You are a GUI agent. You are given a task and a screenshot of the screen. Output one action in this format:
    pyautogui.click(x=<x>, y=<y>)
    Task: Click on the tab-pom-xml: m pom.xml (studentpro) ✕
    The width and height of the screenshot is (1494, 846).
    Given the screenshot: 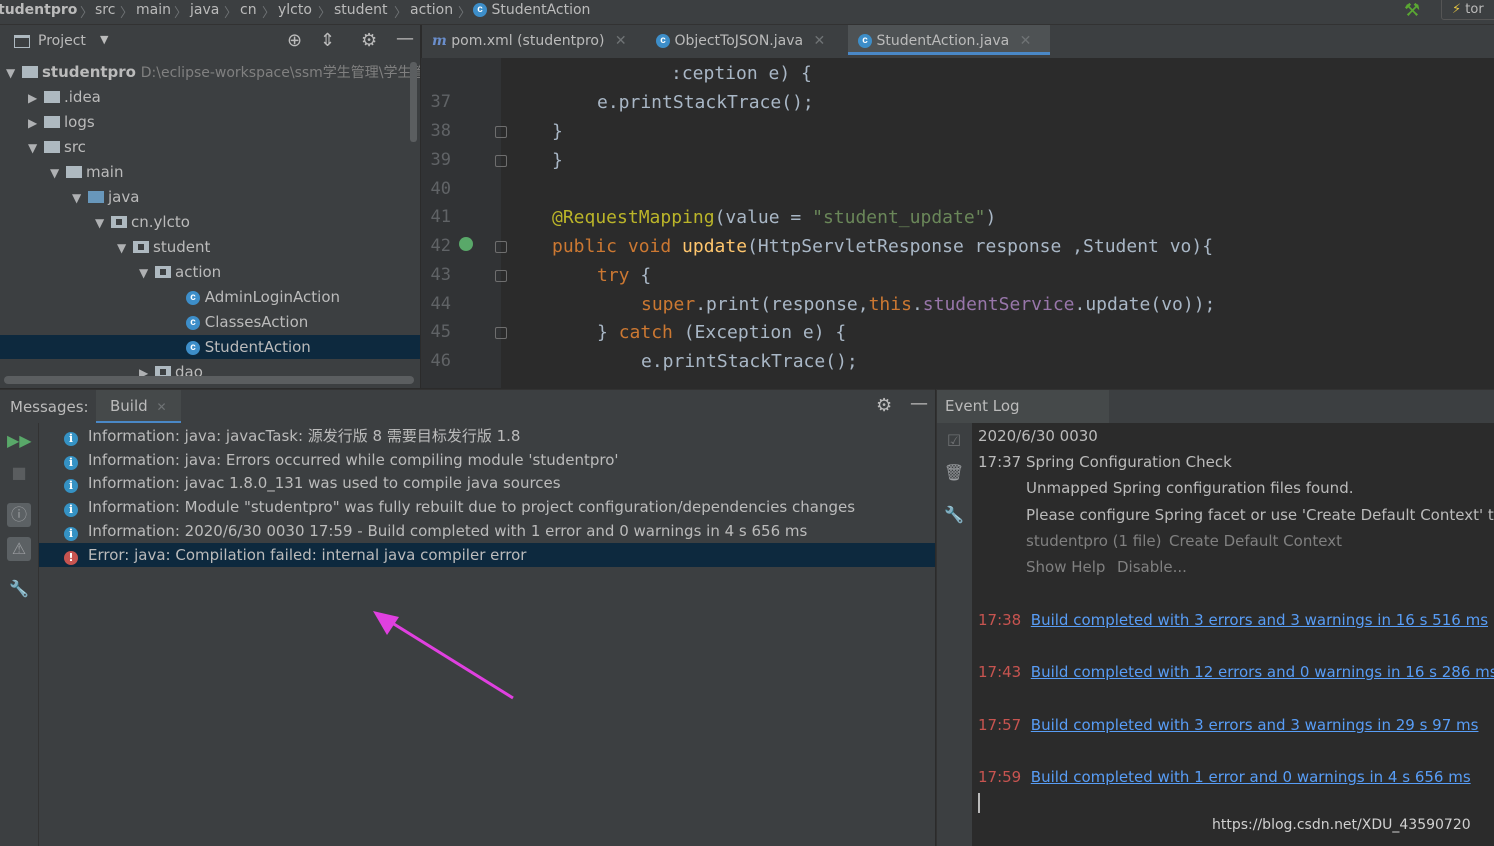 What is the action you would take?
    pyautogui.click(x=529, y=41)
    